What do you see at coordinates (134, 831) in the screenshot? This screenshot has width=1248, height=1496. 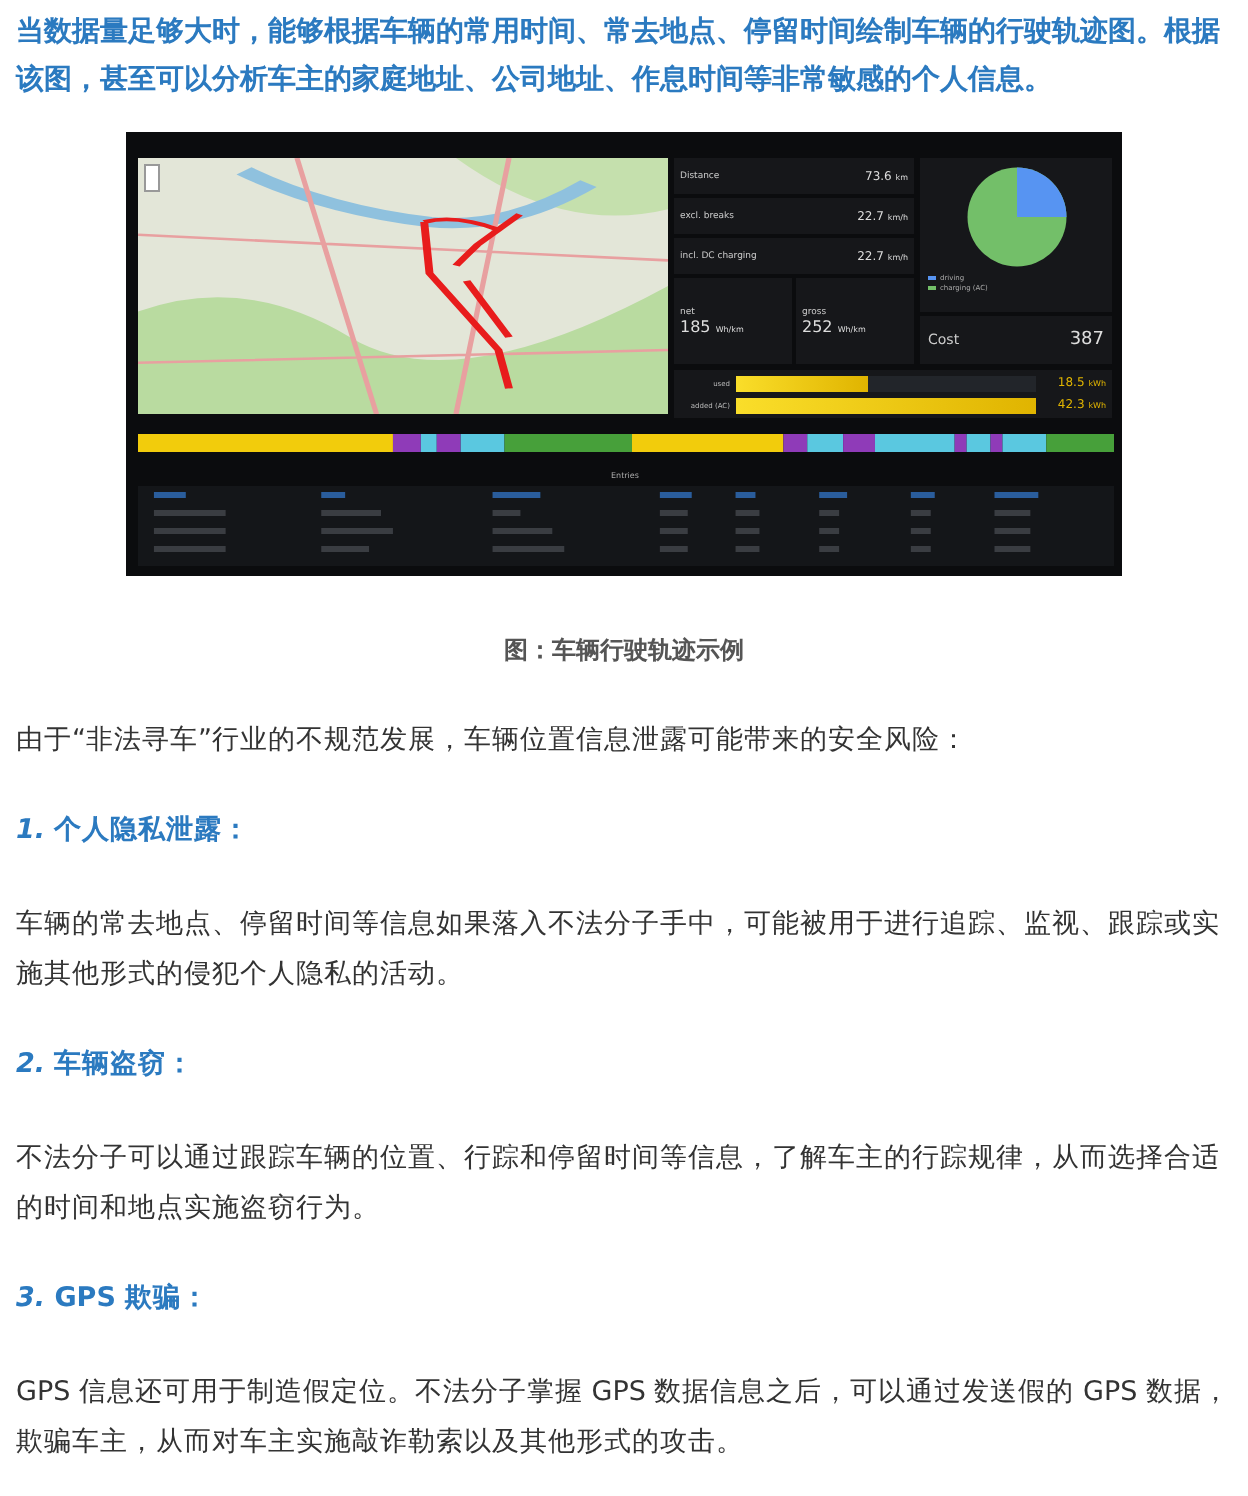 I see `risk-heading: 1. 个人隐私泄露：` at bounding box center [134, 831].